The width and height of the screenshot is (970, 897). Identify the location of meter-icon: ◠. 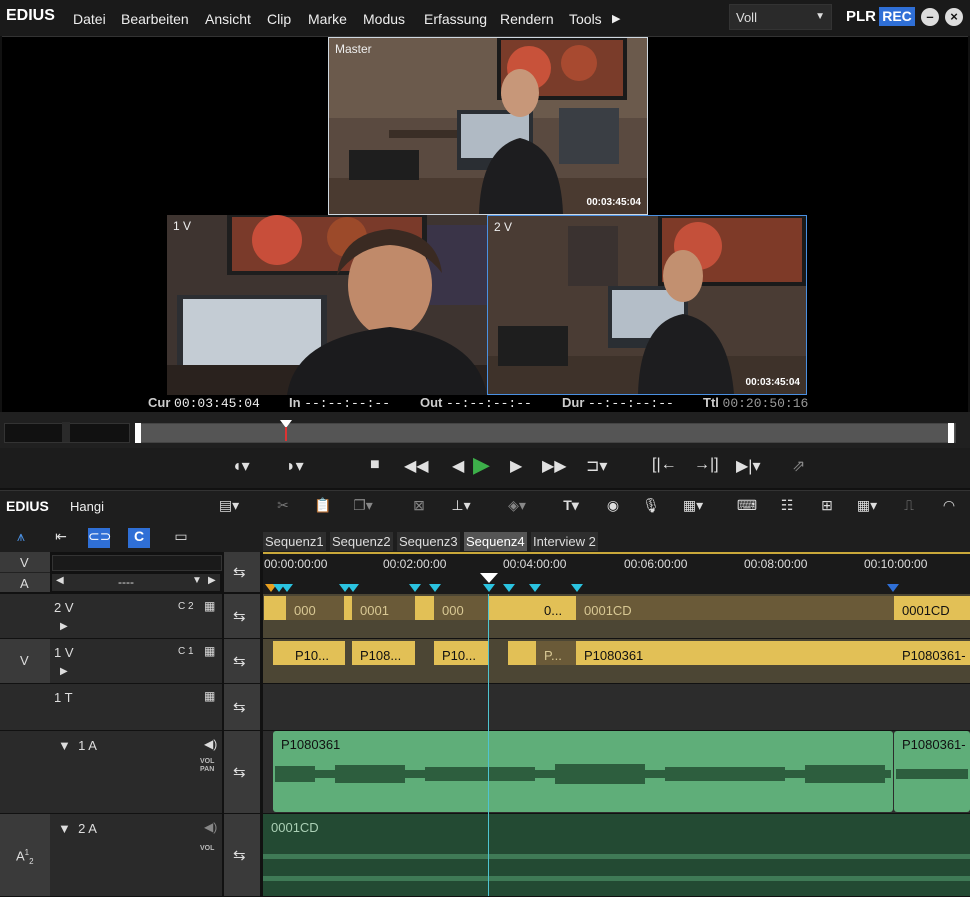
(949, 507).